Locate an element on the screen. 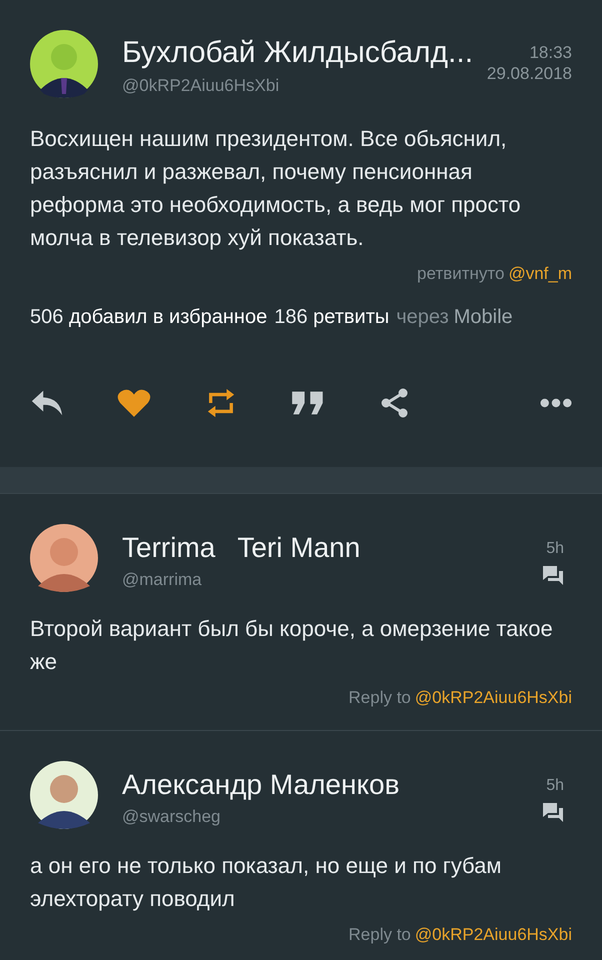 The height and width of the screenshot is (960, 602). via-label: через is located at coordinates (422, 317).